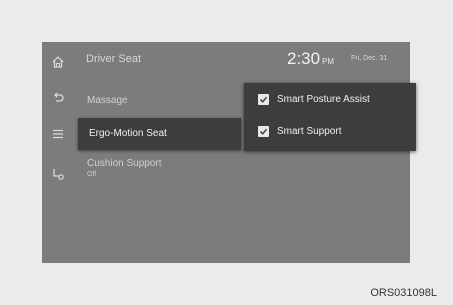 The image size is (453, 305). What do you see at coordinates (330, 117) in the screenshot?
I see `ergo-motion-popup: Smart Posture Assist Smart Support` at bounding box center [330, 117].